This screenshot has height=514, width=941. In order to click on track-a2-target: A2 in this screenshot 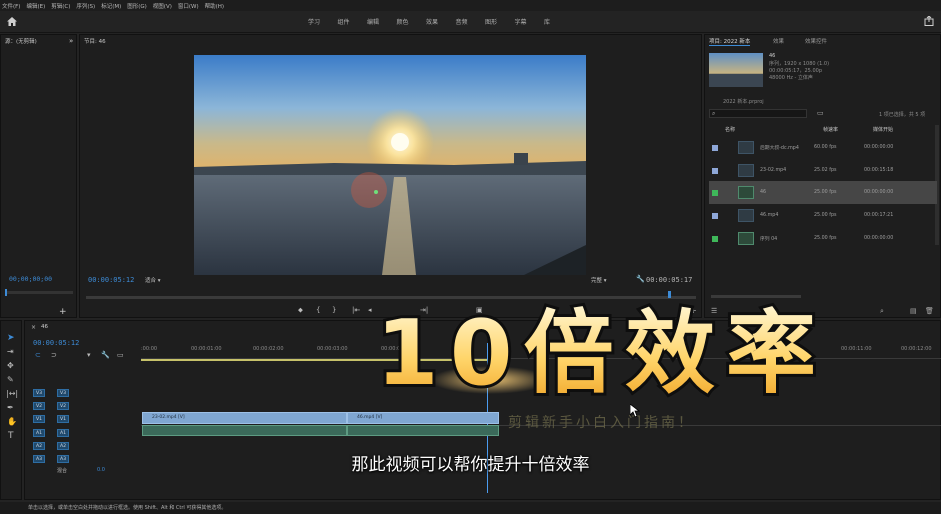, I will do `click(39, 446)`.